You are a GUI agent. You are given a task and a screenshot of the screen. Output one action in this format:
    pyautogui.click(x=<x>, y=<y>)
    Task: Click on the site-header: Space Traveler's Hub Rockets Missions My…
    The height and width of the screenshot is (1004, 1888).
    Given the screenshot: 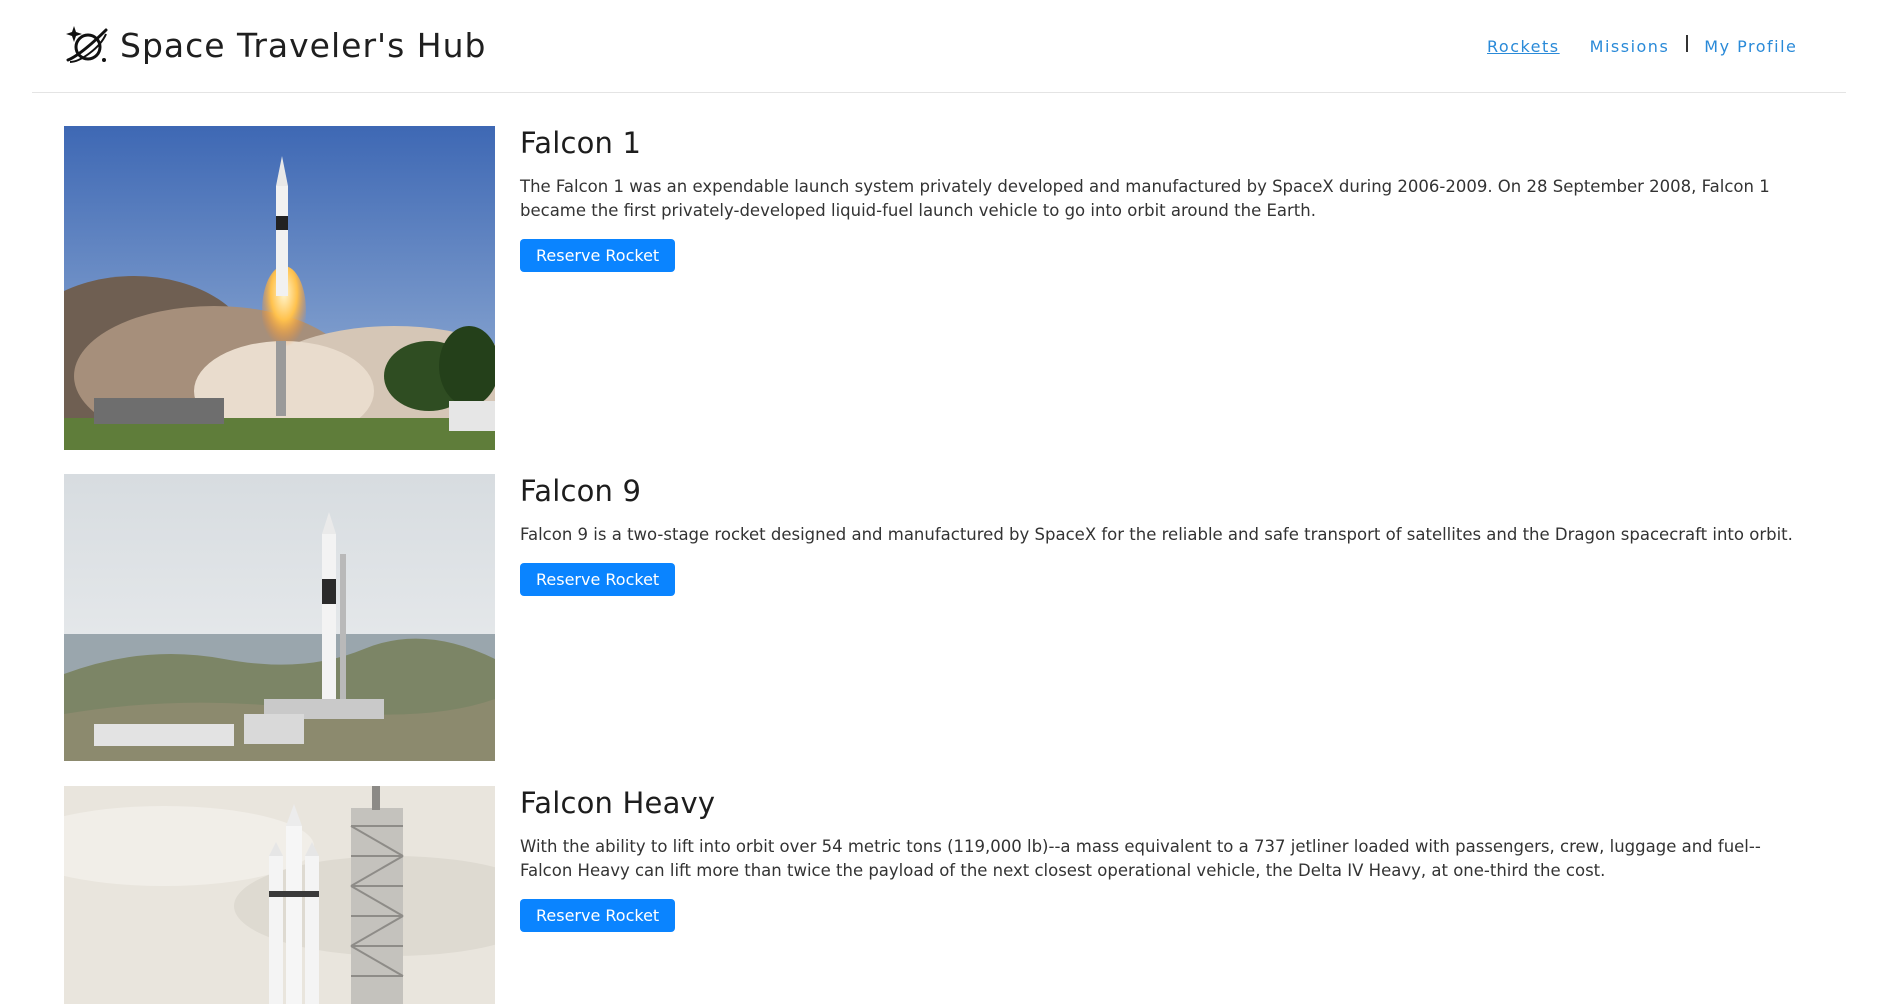 What is the action you would take?
    pyautogui.click(x=939, y=46)
    